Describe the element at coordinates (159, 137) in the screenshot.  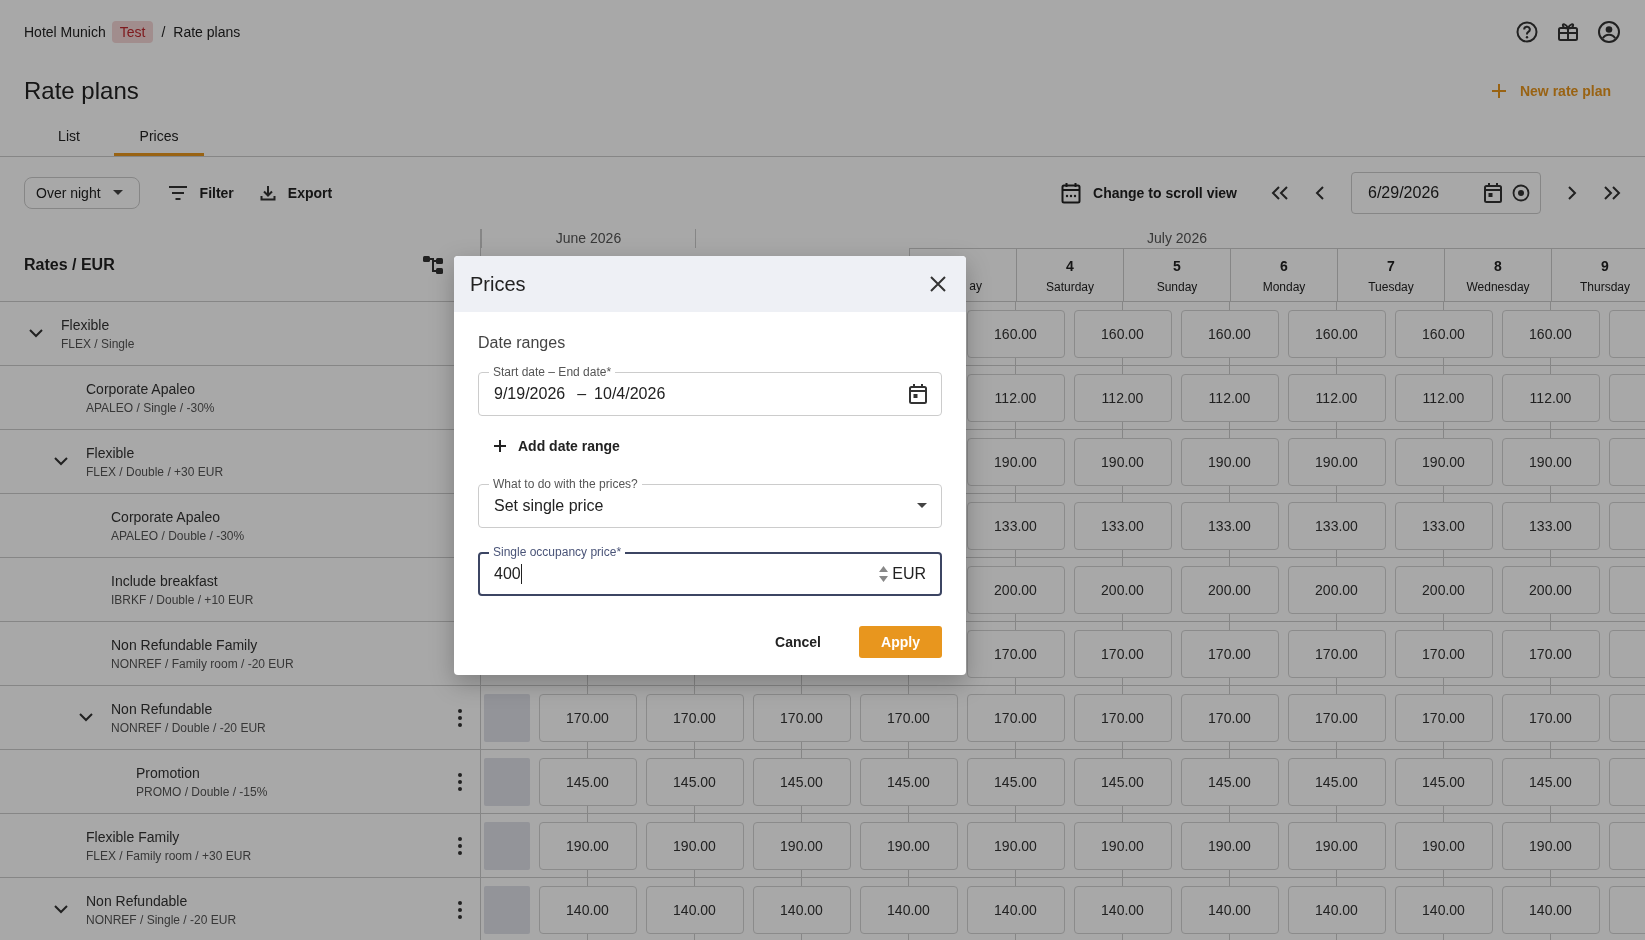
I see `tab: Prices` at that location.